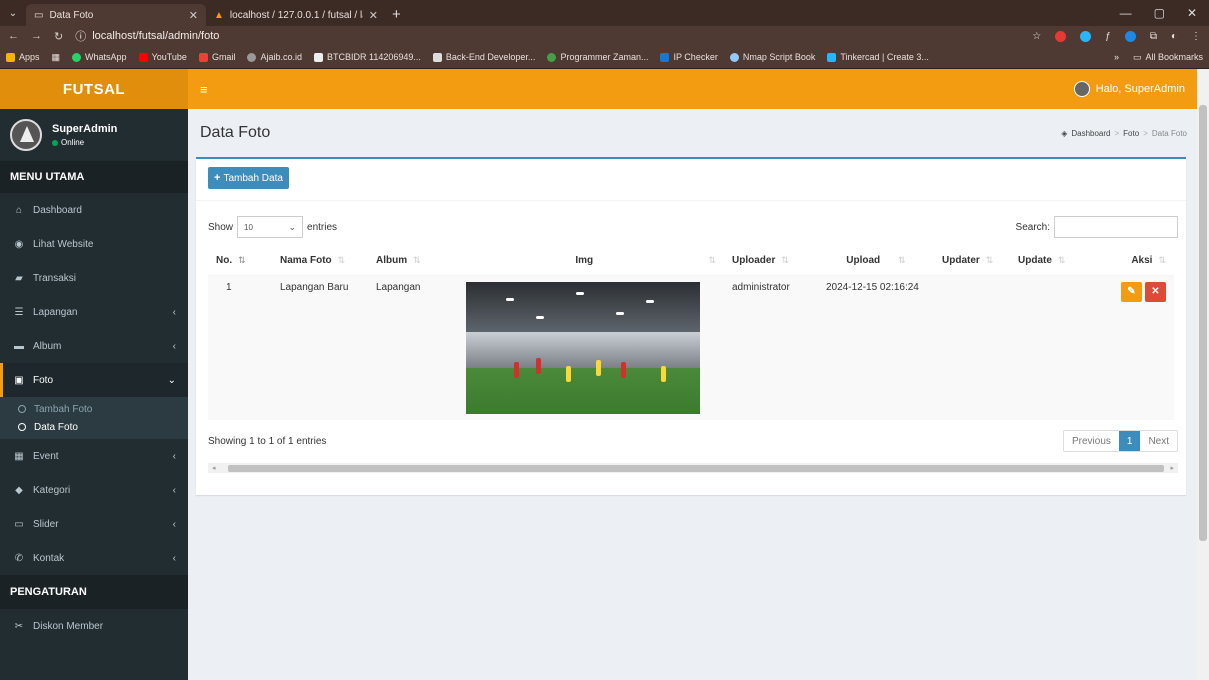 This screenshot has height=680, width=1209. Describe the element at coordinates (296, 15) in the screenshot. I see `tab-phpmyadmin: ▲ localhost / 127.0.0.1 / futsal / la ✕` at that location.